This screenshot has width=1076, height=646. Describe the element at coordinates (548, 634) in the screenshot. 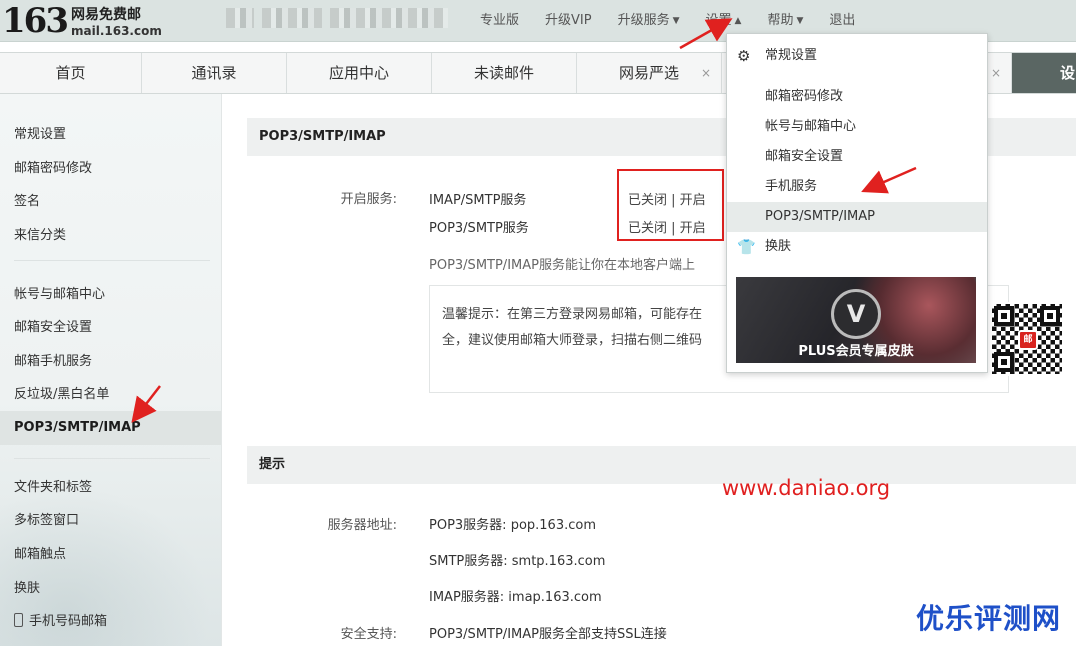

I see `security-value: POP3/SMTP/IMAP服务全部支持SSL连接` at that location.